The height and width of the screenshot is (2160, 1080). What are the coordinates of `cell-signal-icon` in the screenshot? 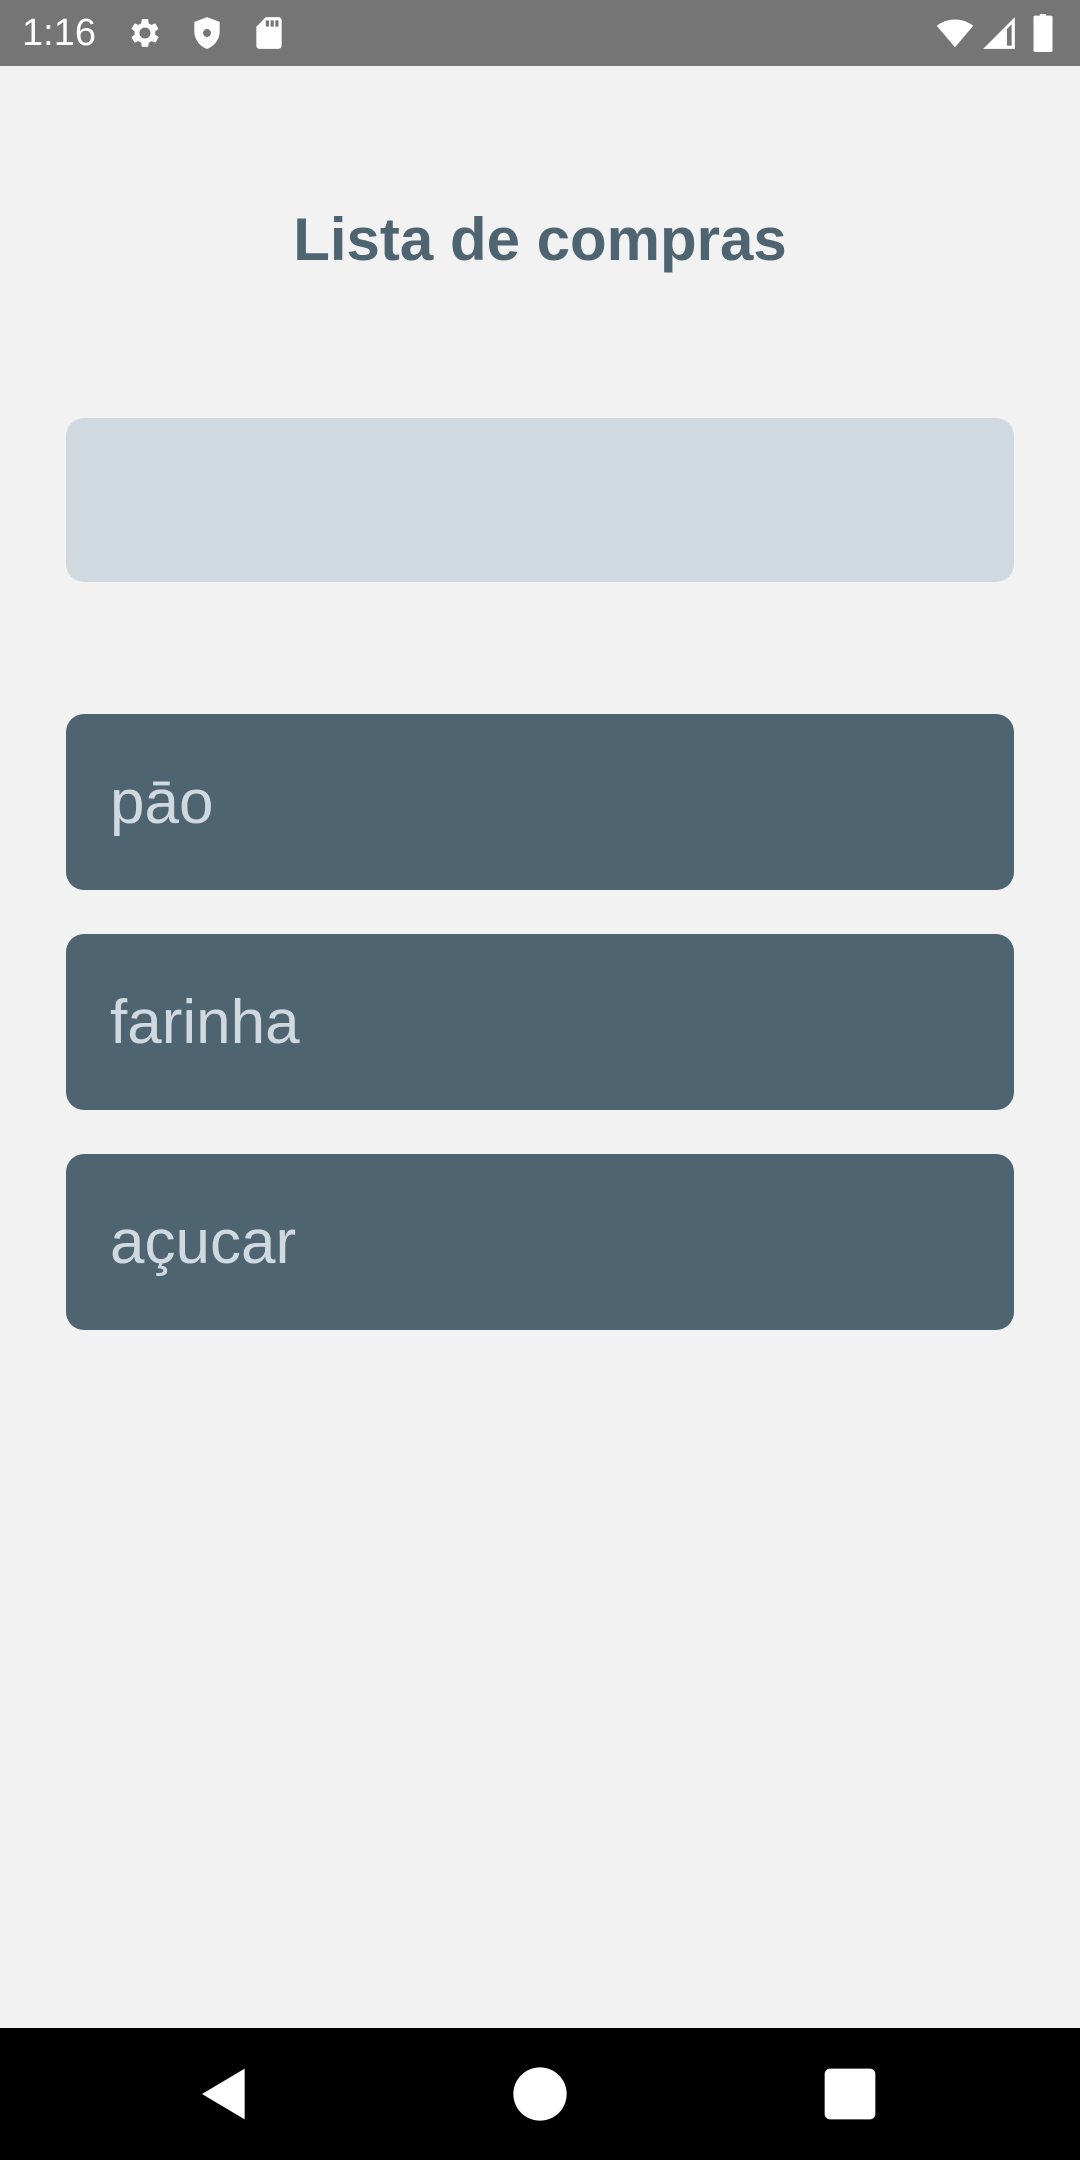 It's located at (999, 33).